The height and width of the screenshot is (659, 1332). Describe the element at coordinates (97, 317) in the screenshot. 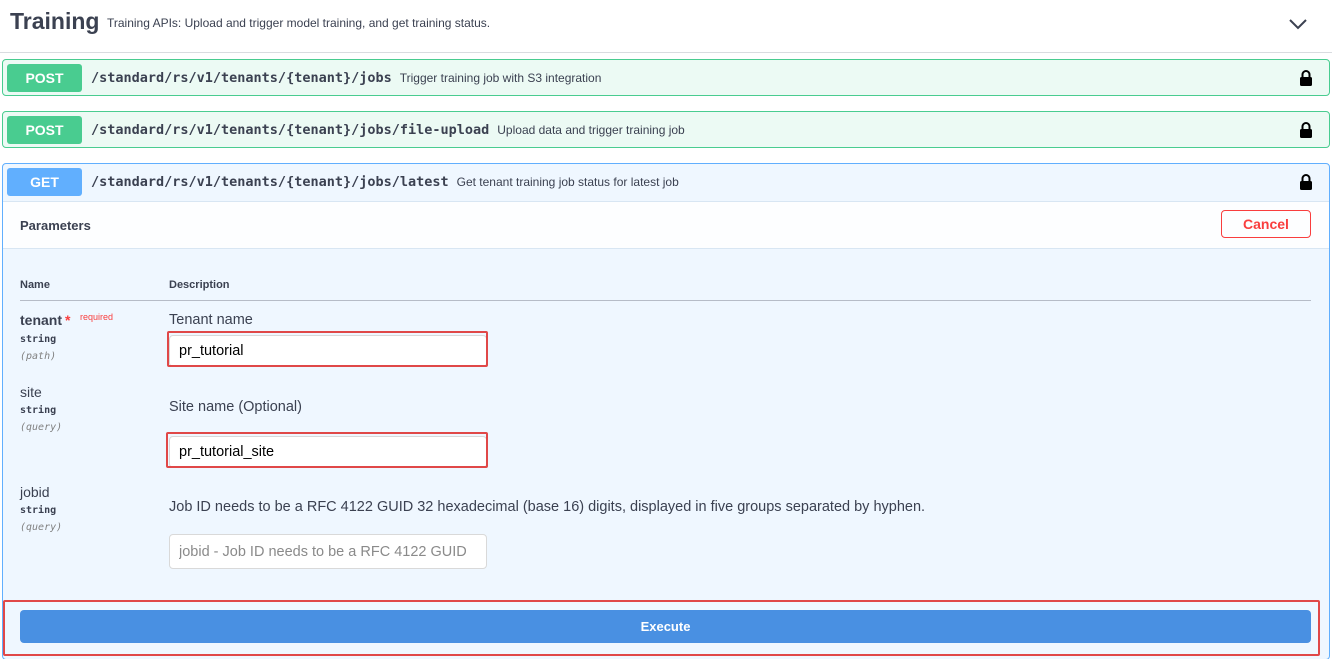

I see `required-label: required` at that location.